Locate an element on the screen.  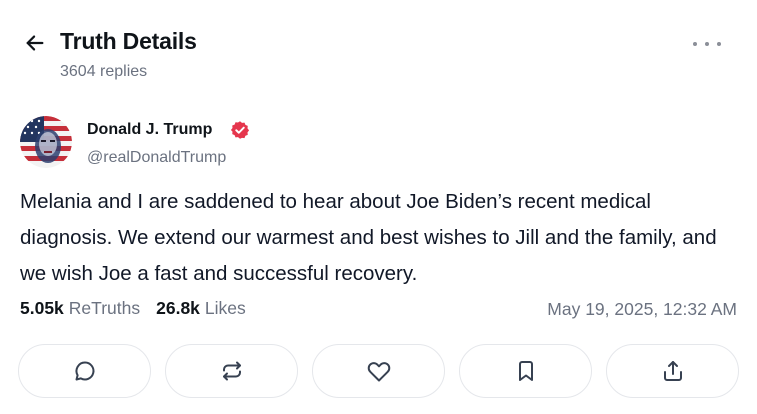
verified-badge-icon is located at coordinates (240, 130).